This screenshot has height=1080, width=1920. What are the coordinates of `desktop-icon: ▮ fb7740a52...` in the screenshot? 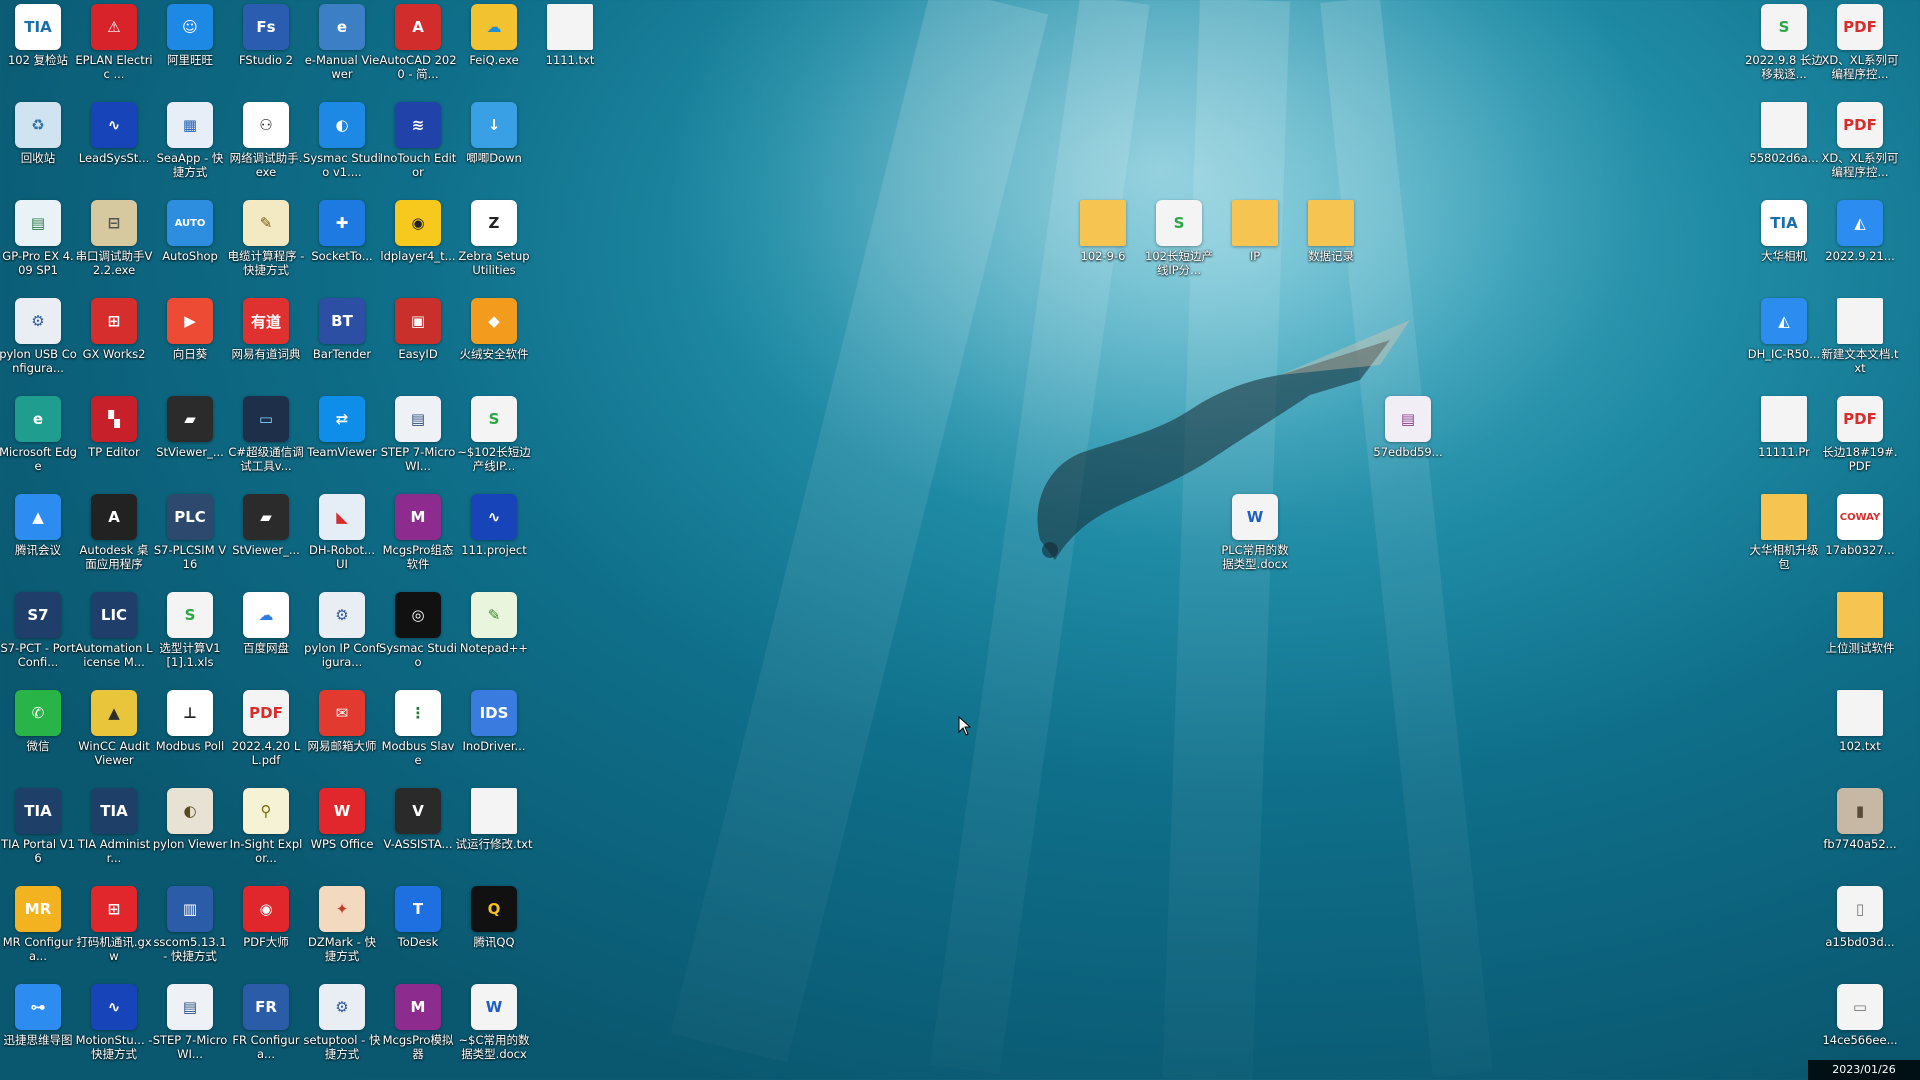 It's located at (1860, 832).